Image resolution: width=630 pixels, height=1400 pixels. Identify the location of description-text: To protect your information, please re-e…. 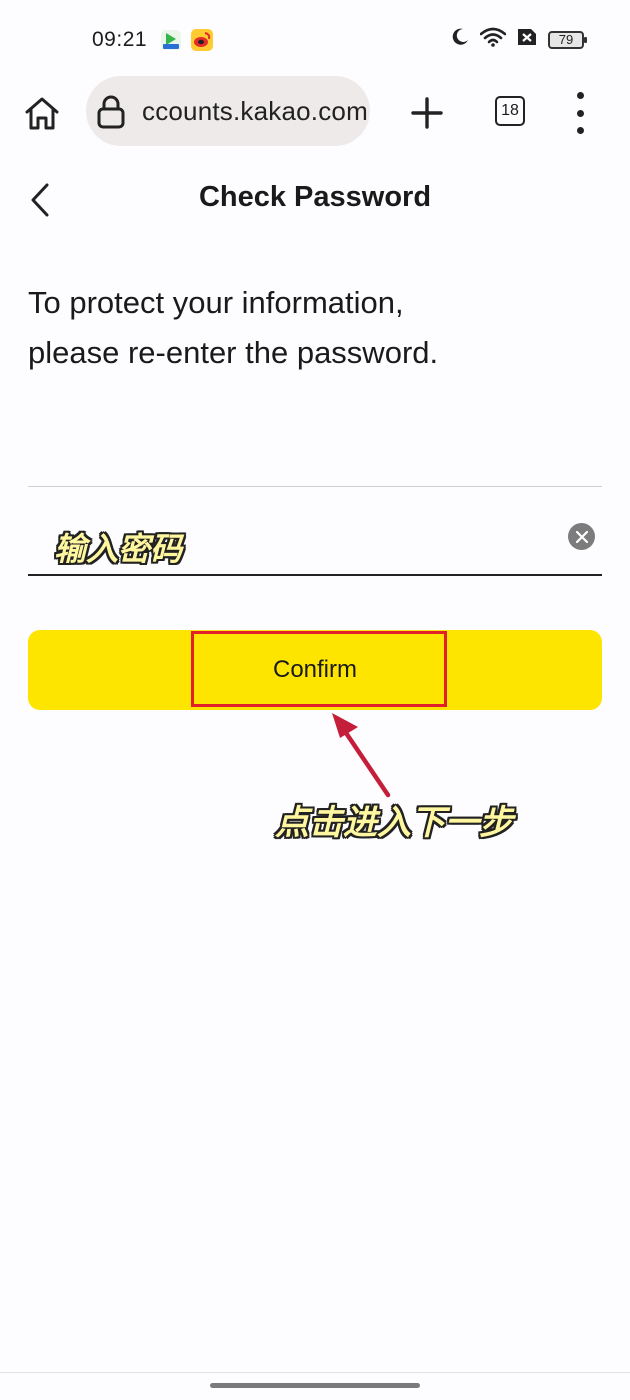
(308, 328).